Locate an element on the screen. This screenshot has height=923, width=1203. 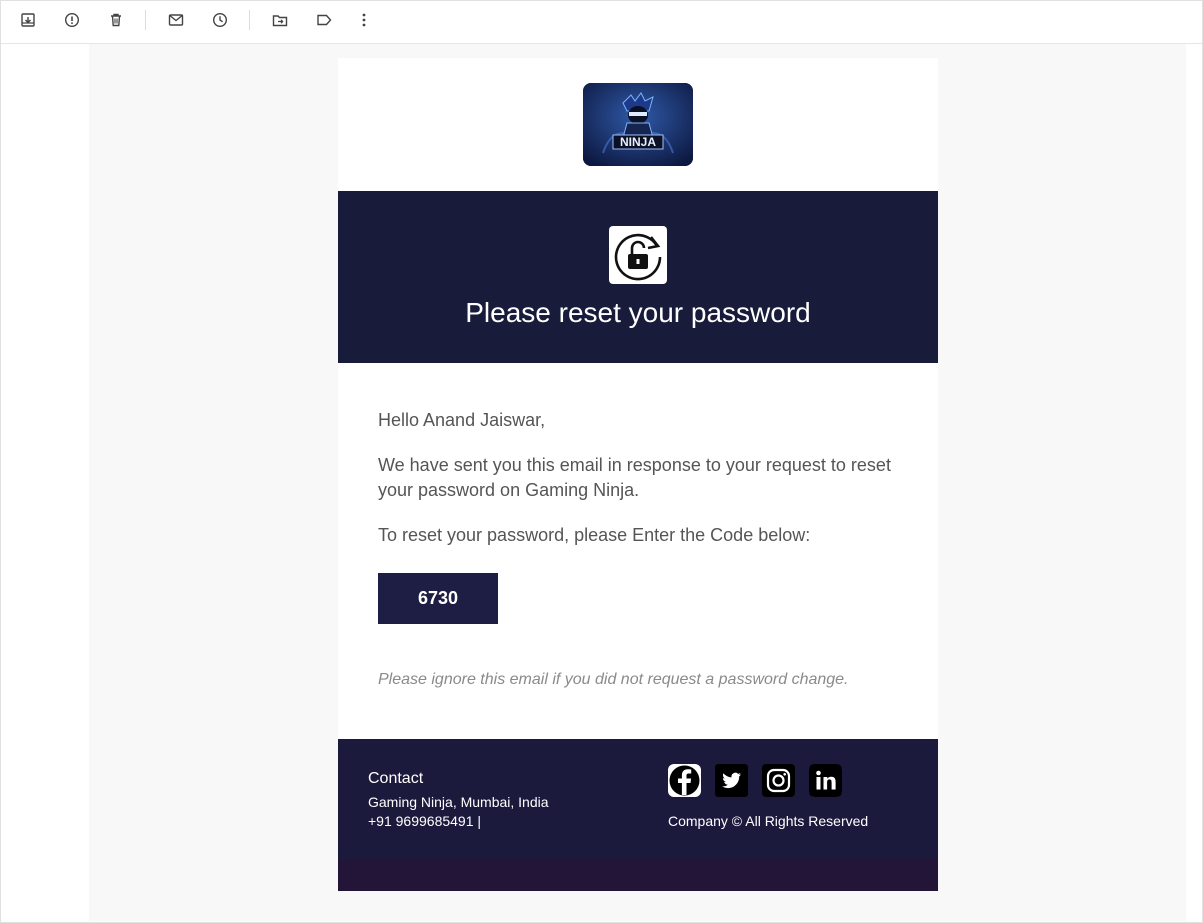
unlock-refresh-icon is located at coordinates (638, 255).